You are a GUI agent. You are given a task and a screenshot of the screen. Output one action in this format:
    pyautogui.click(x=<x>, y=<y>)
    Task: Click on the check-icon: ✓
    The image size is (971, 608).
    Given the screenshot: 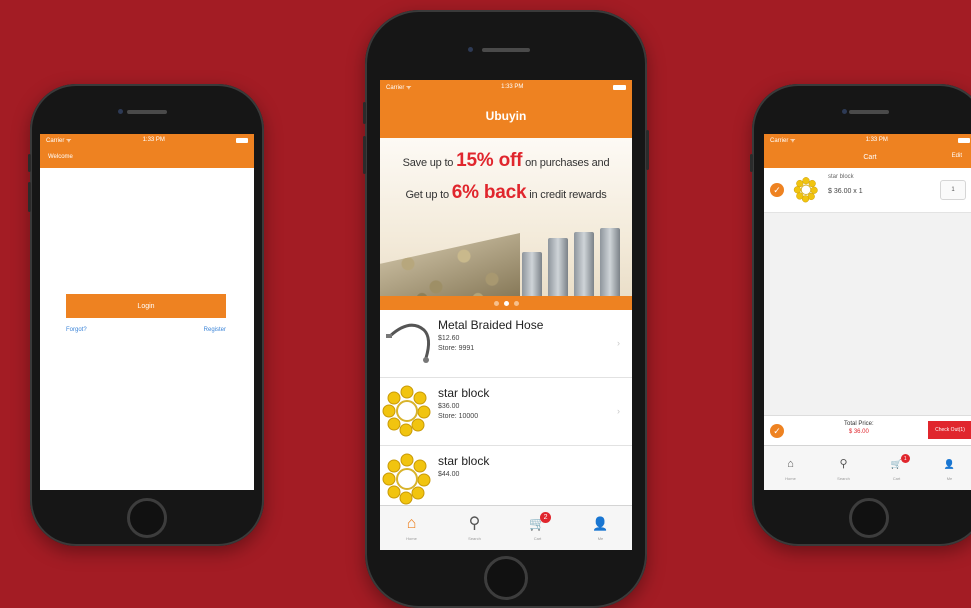 What is the action you would take?
    pyautogui.click(x=777, y=190)
    